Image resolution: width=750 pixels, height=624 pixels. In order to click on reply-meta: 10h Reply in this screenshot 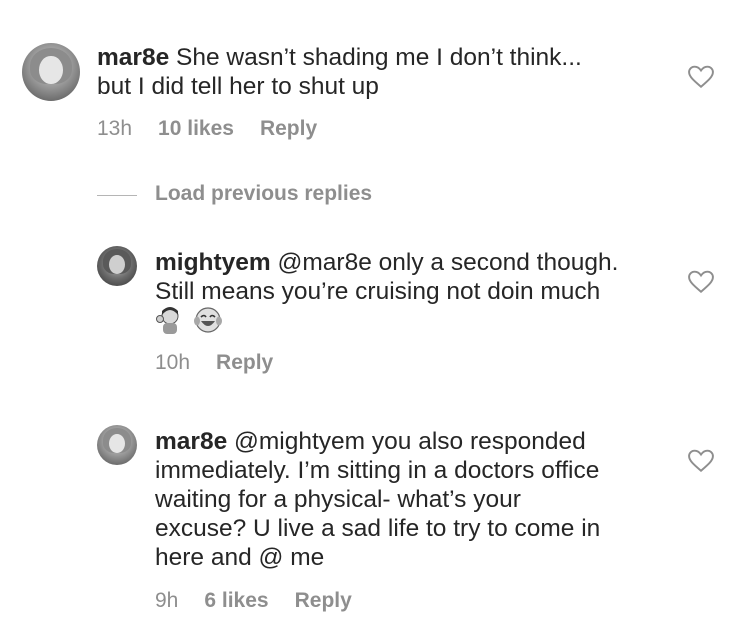, I will do `click(227, 363)`.